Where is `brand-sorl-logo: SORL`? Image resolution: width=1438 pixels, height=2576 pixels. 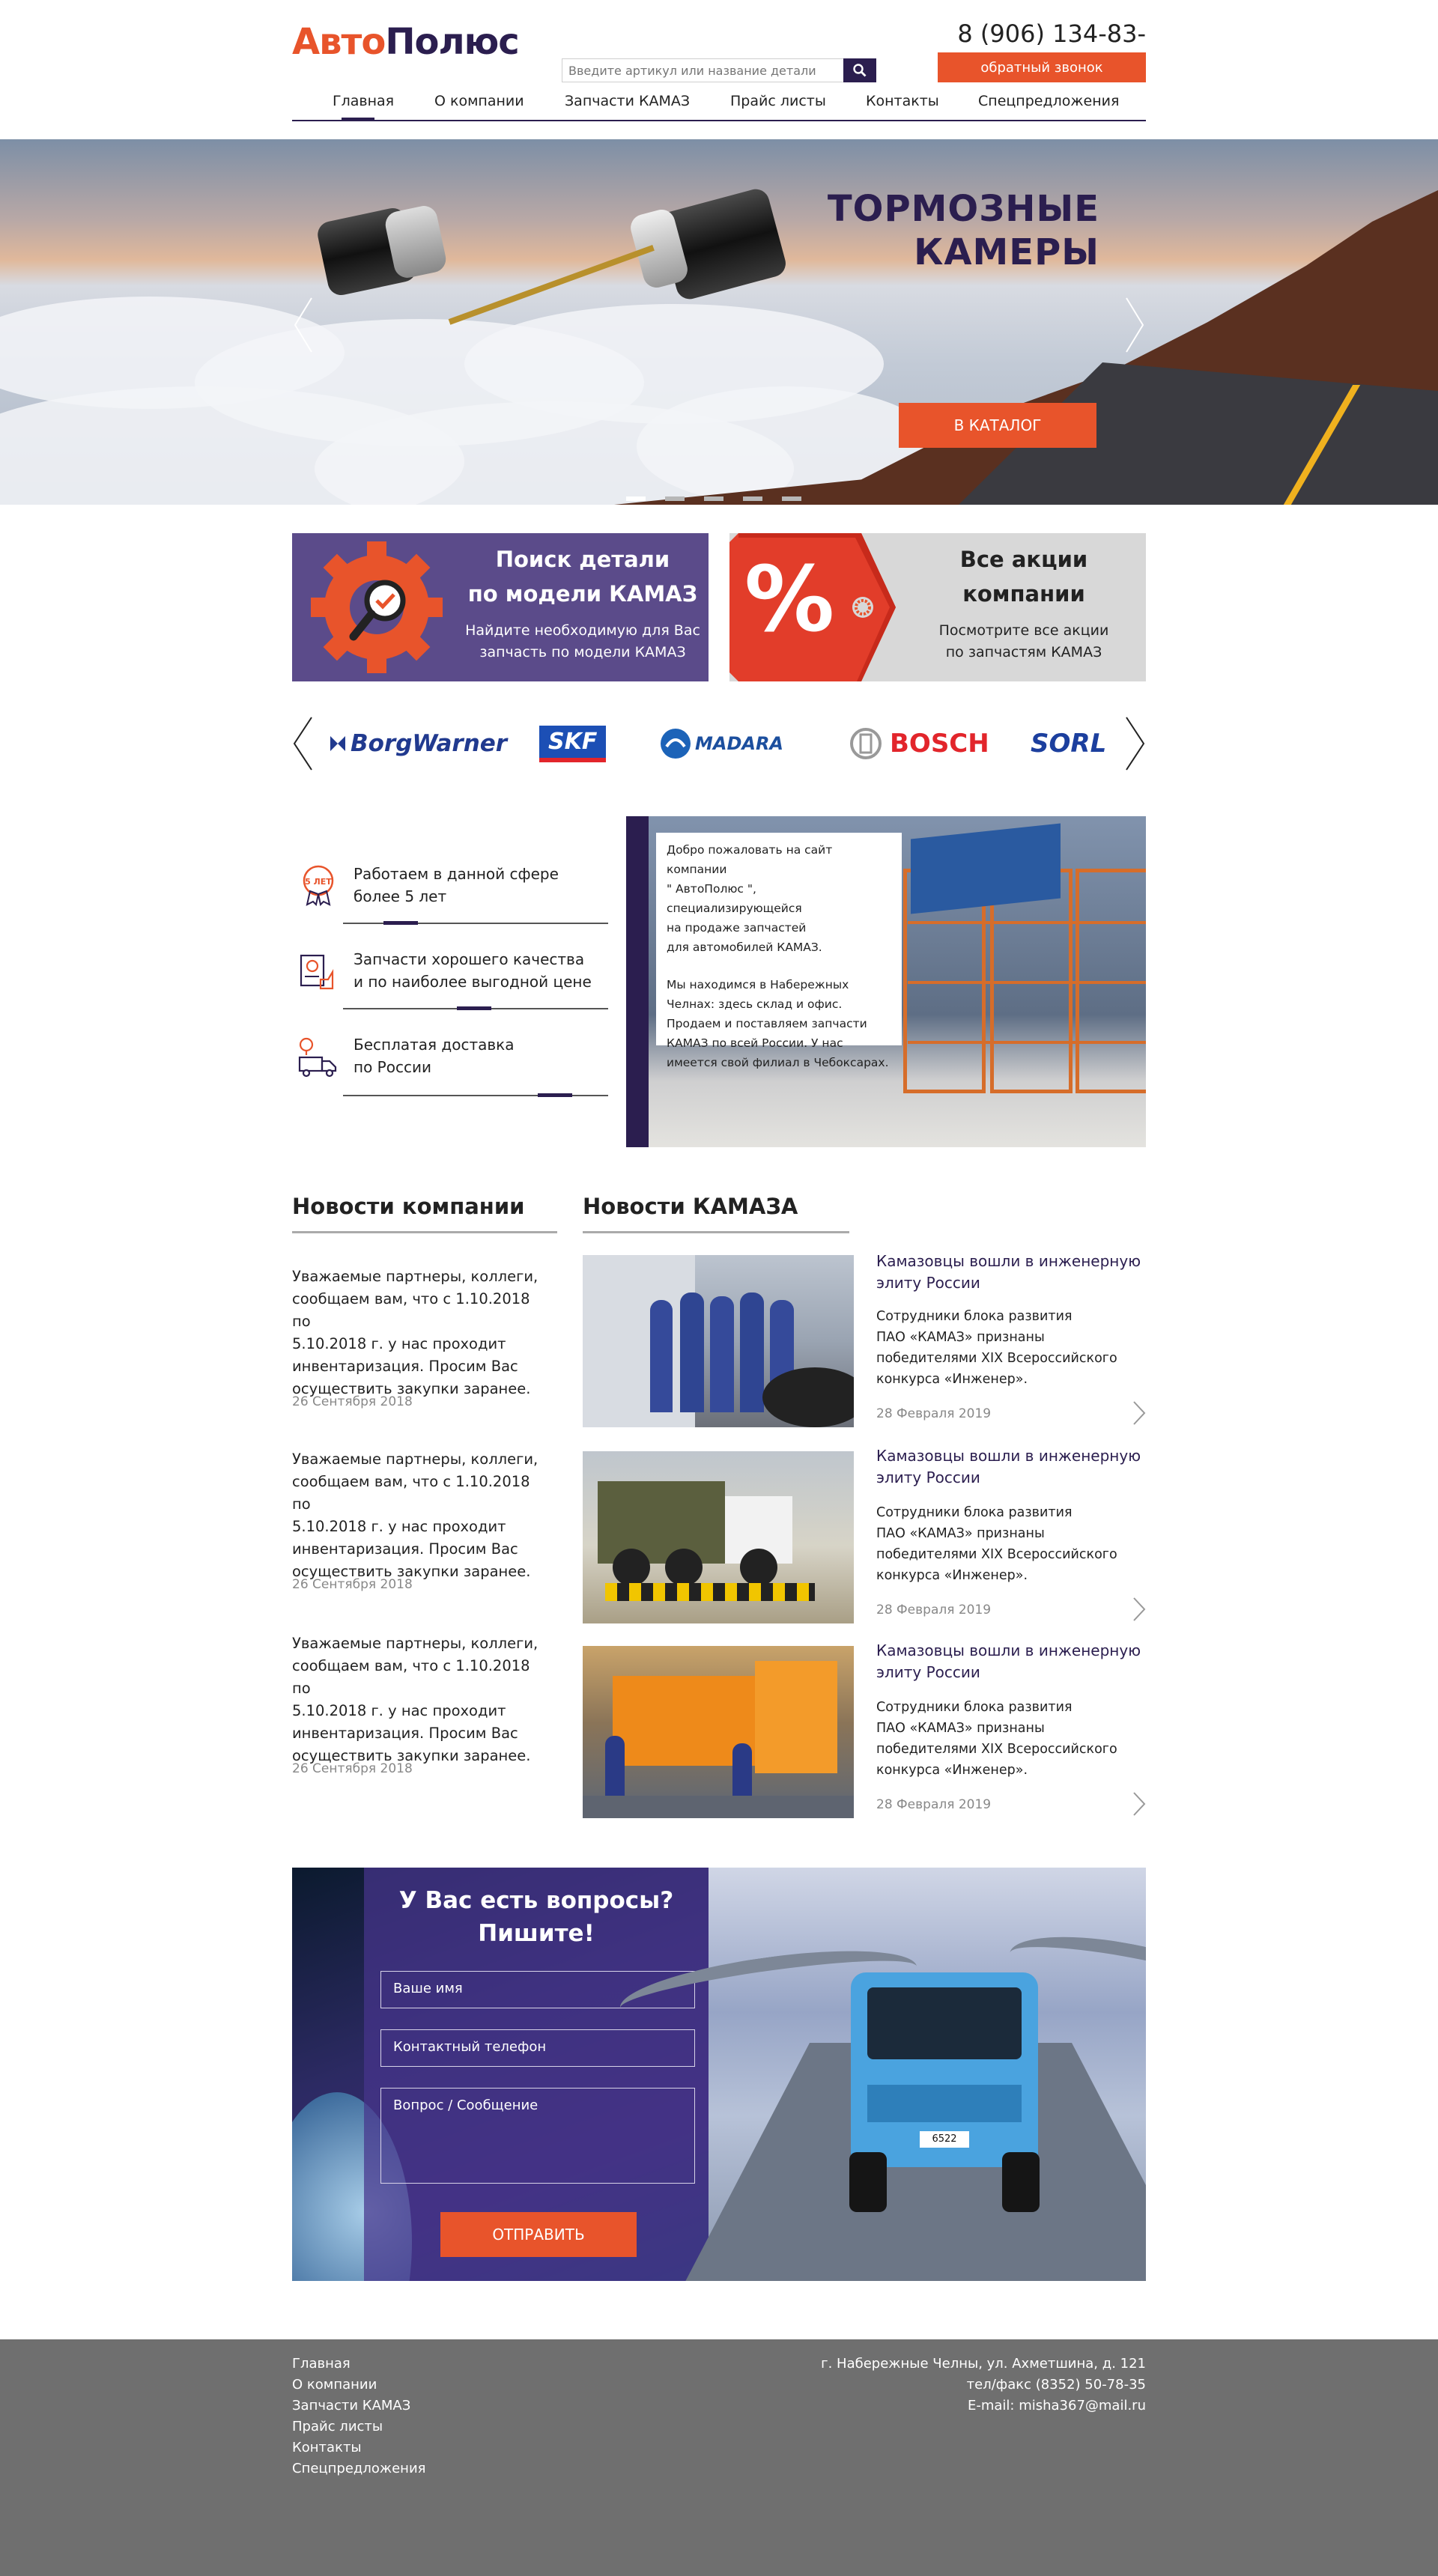 brand-sorl-logo: SORL is located at coordinates (1068, 743).